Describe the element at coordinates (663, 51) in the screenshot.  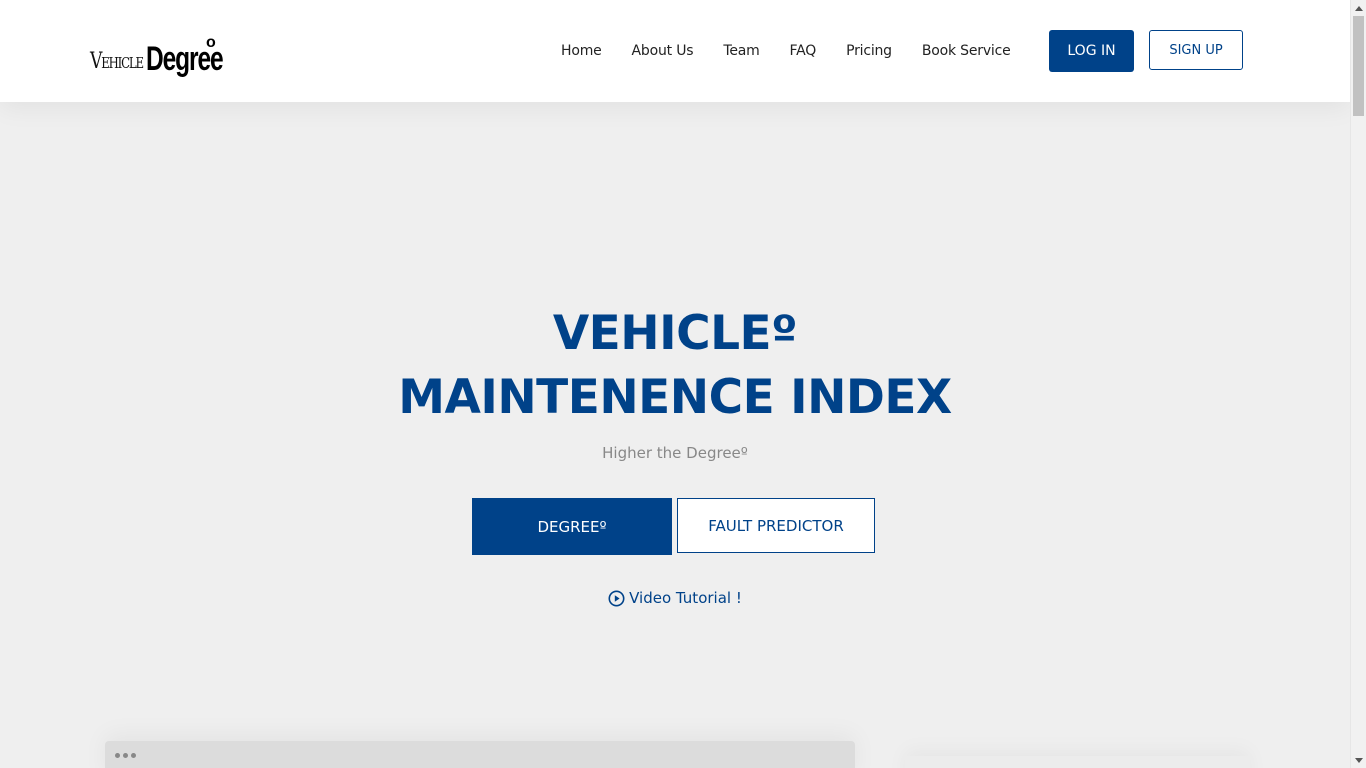
I see `nav-about-us: About Us` at that location.